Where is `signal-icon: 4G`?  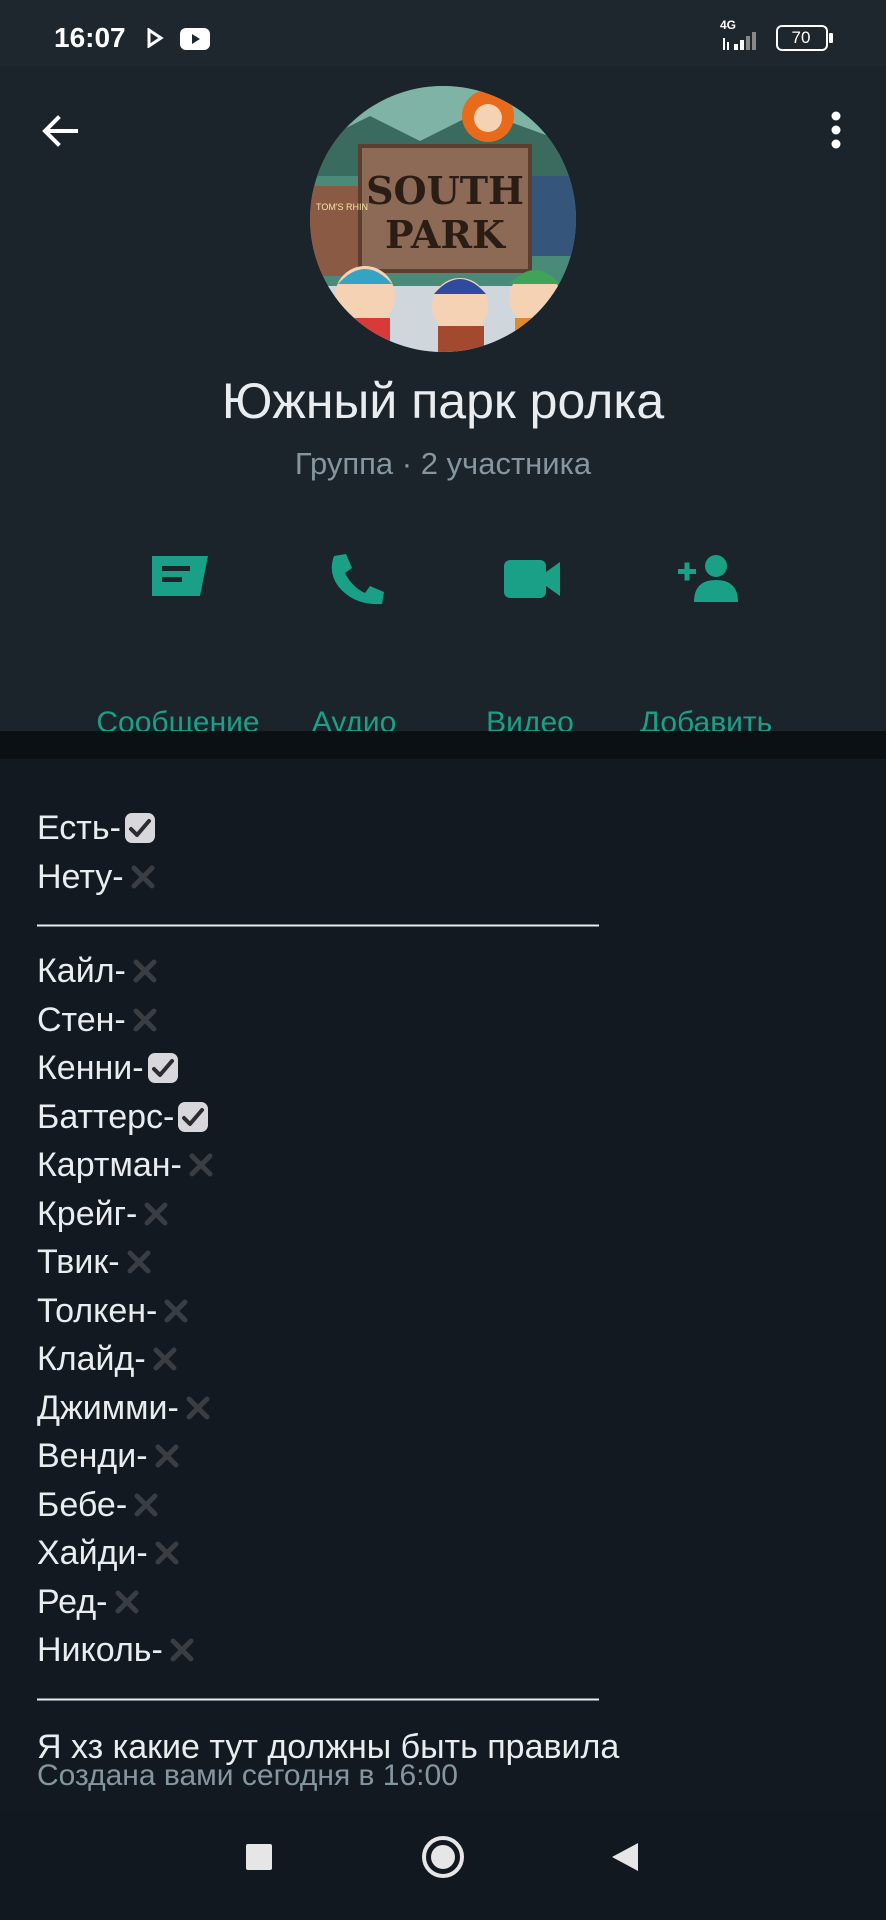
signal-icon: 4G is located at coordinates (745, 35).